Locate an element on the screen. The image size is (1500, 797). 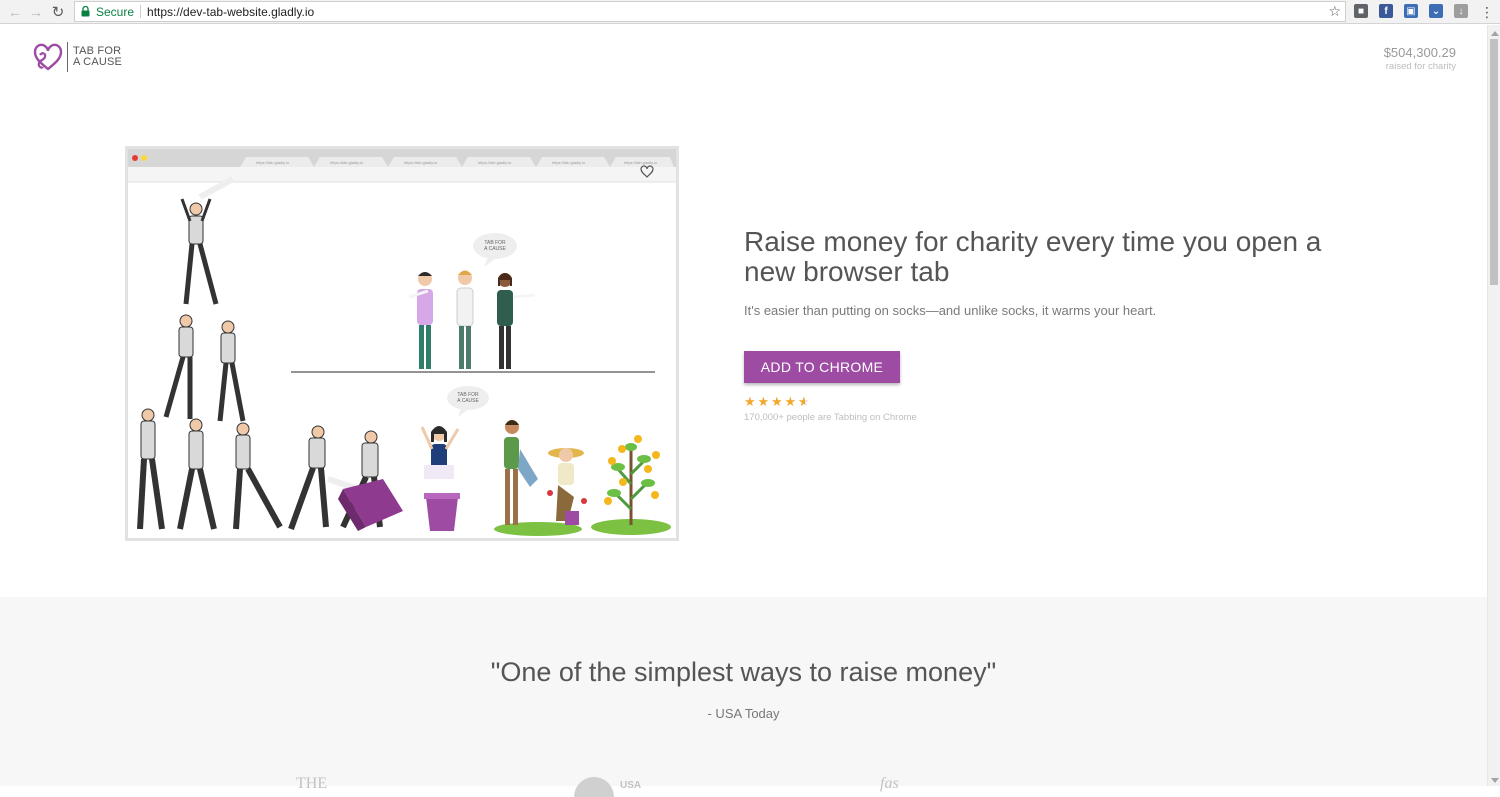
ghost-extension-icon: ■ is located at coordinates (1361, 11).